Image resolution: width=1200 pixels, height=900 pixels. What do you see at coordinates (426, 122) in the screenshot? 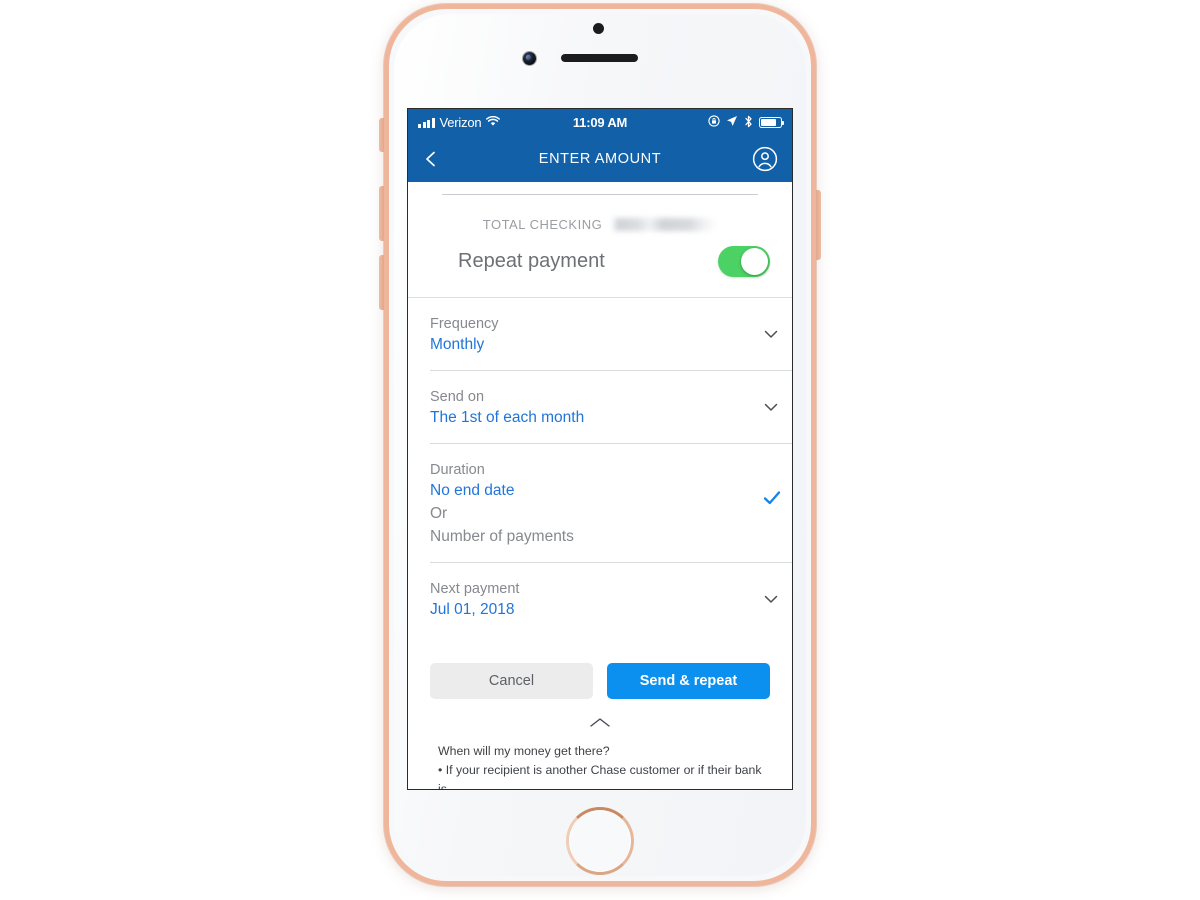
I see `signal-bars-icon` at bounding box center [426, 122].